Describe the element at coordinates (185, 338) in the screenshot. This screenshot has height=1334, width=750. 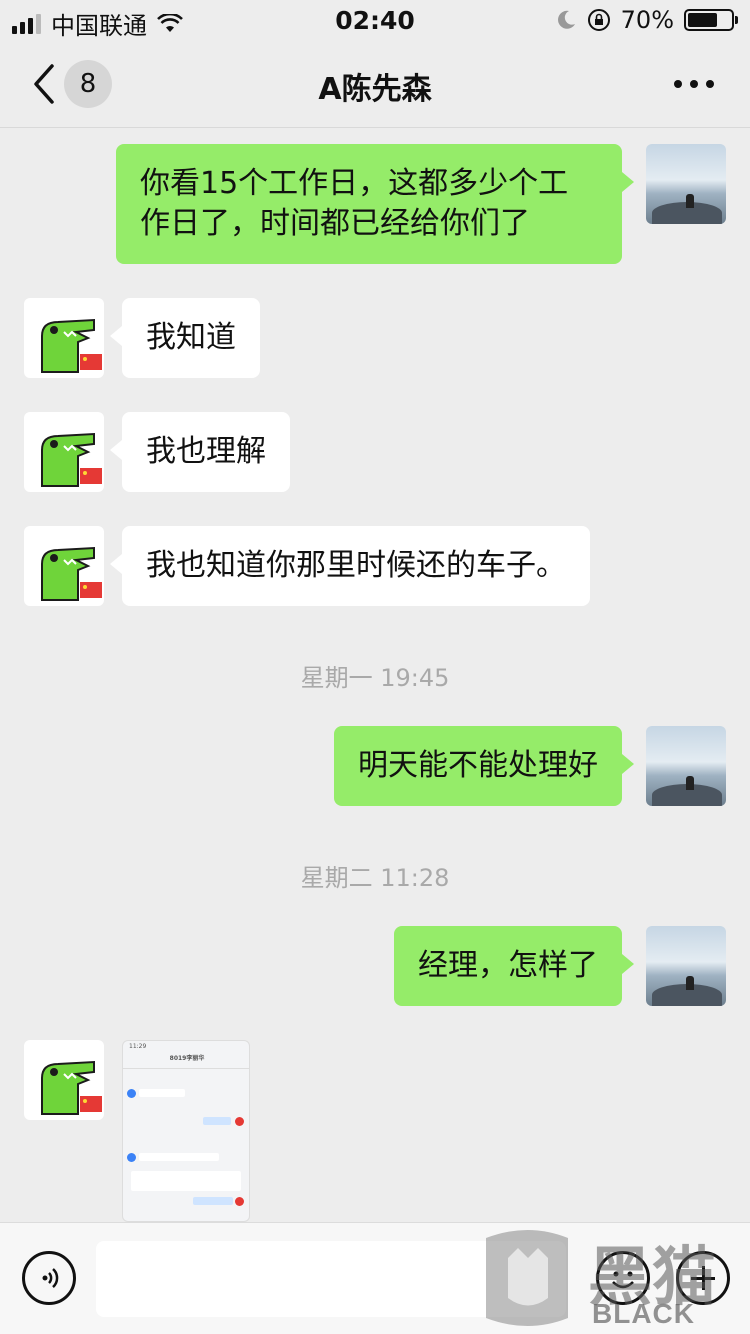
I see `incoming-message: 我知道` at that location.